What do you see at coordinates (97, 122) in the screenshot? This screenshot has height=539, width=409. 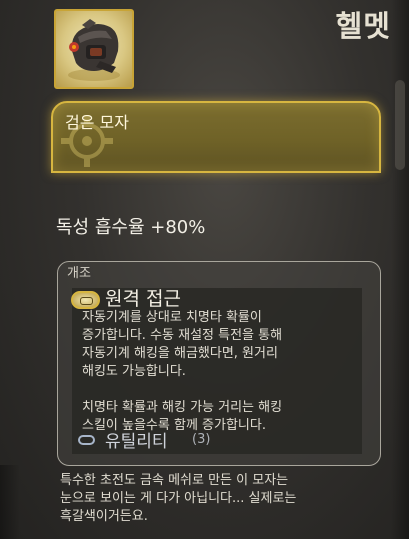 I see `item-name: 검은 모자` at bounding box center [97, 122].